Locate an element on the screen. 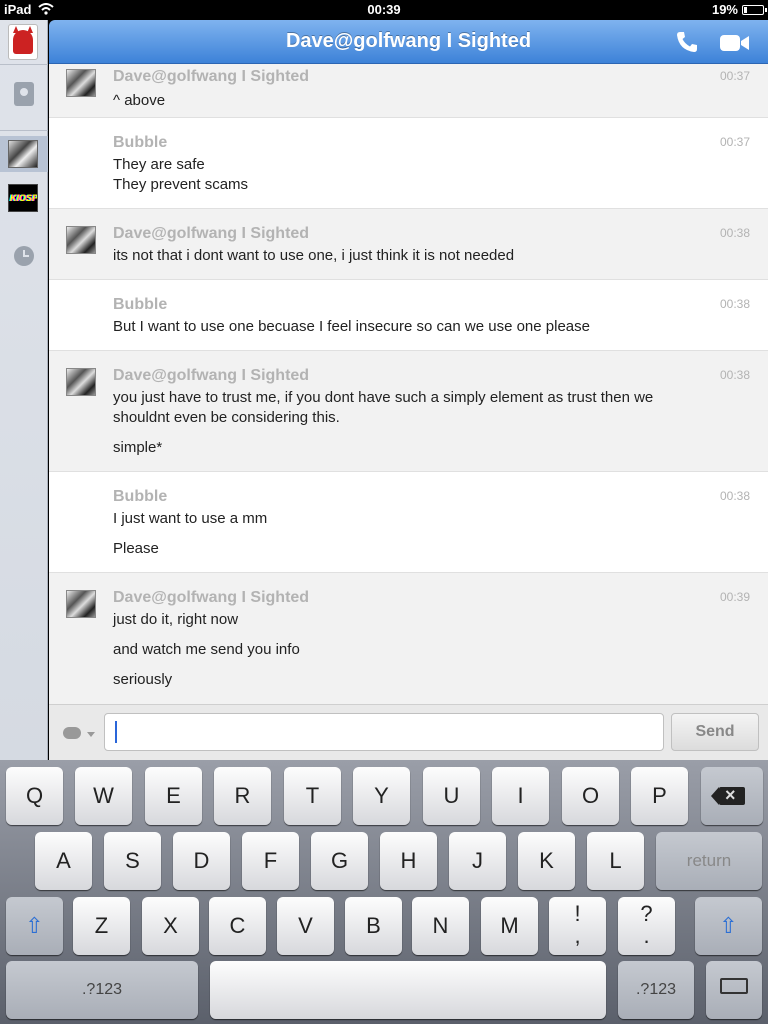 This screenshot has height=1024, width=768. key-l: L is located at coordinates (615, 861).